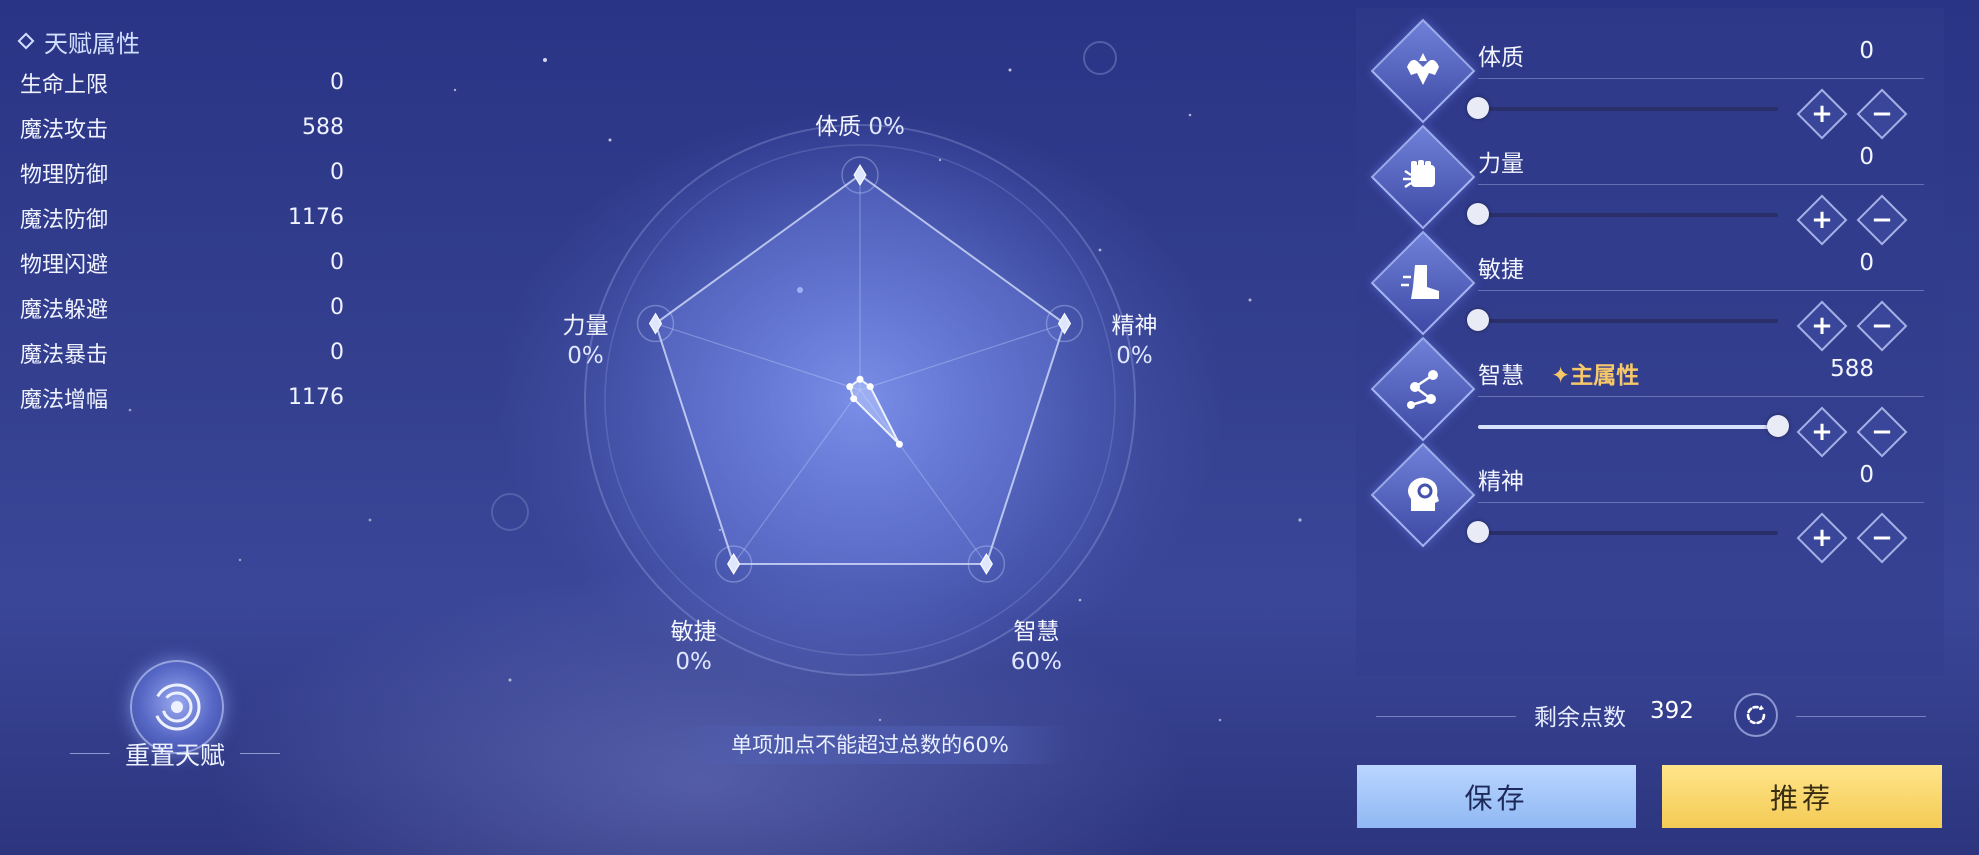  I want to click on stat-row: 物理防御 0, so click(179, 172).